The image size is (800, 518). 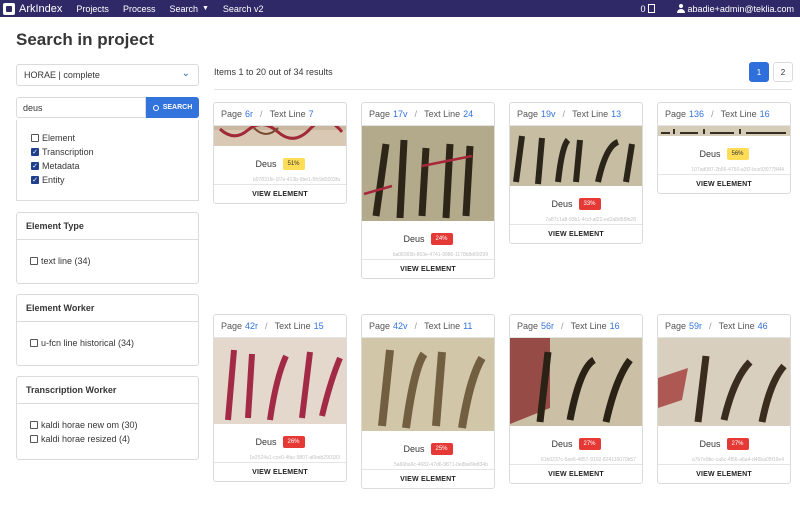 I want to click on page-link: 17v, so click(x=400, y=114).